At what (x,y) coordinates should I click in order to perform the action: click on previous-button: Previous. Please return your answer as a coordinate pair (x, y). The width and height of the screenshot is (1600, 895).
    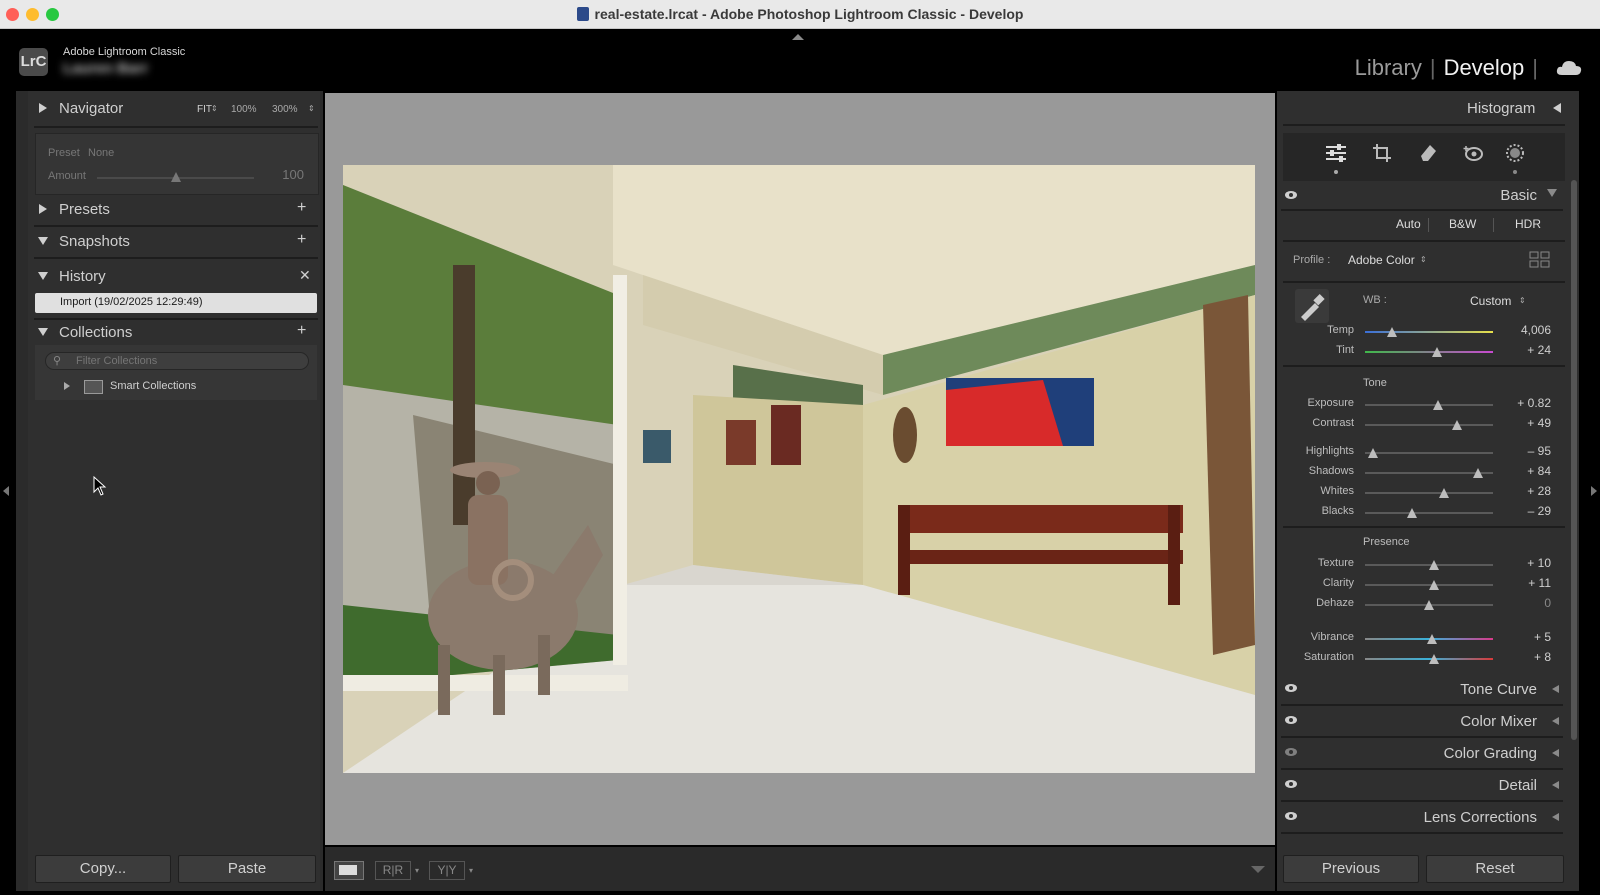
    Looking at the image, I should click on (1351, 869).